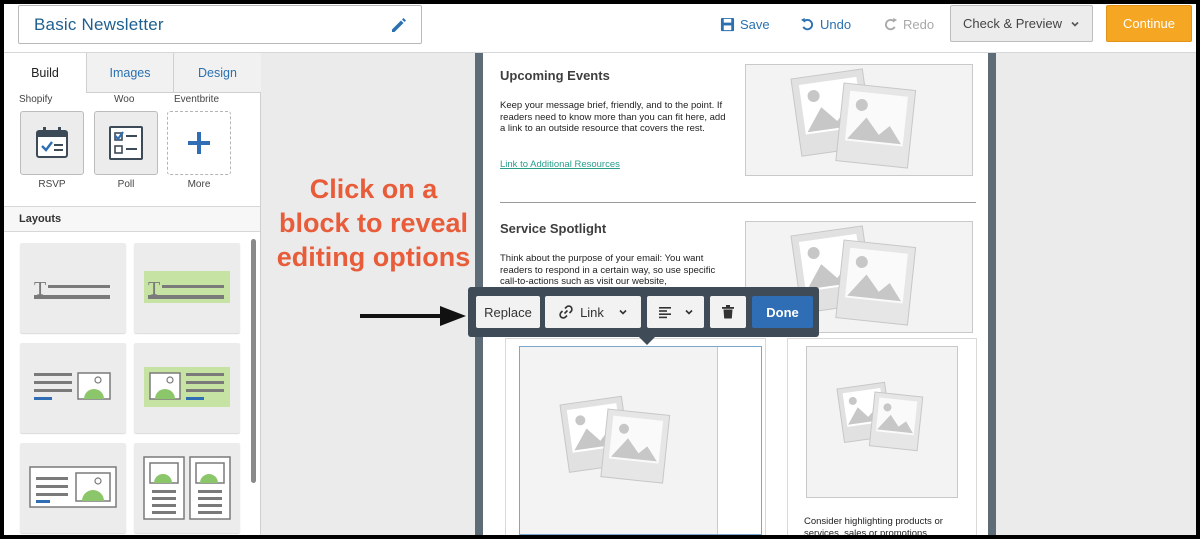 This screenshot has height=539, width=1200. I want to click on layouts-grid: T T, so click(132, 384).